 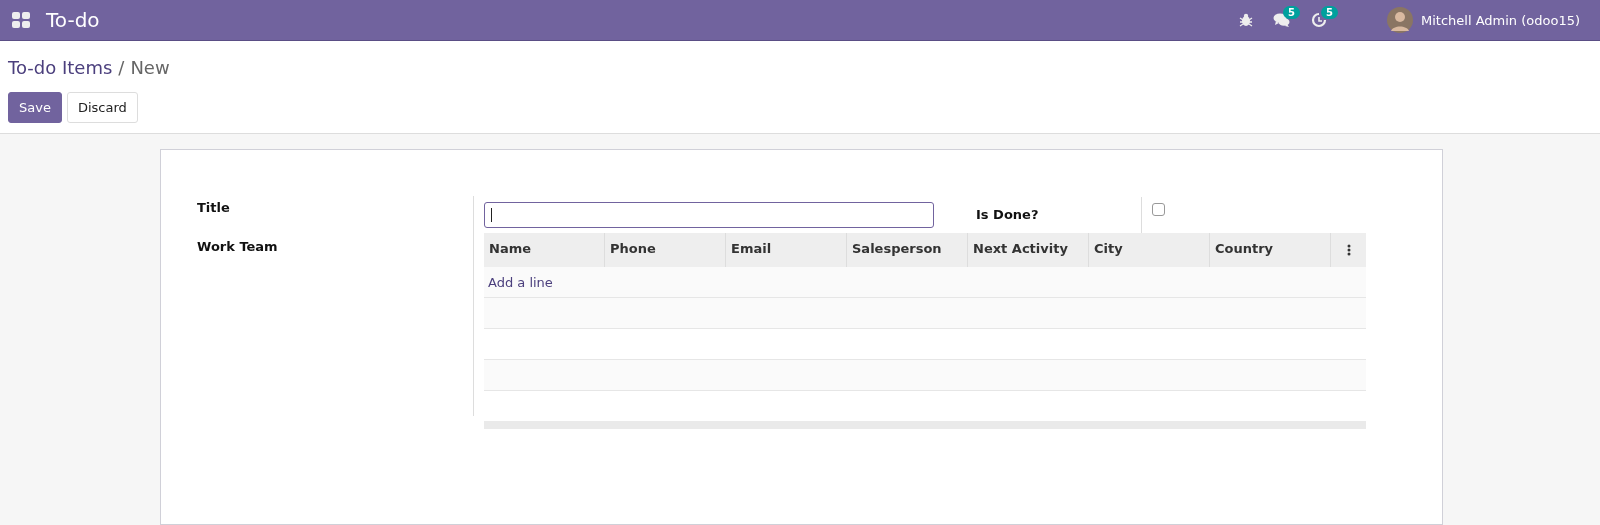 I want to click on user-name: Mitchell Admin (odoo15), so click(x=1500, y=20).